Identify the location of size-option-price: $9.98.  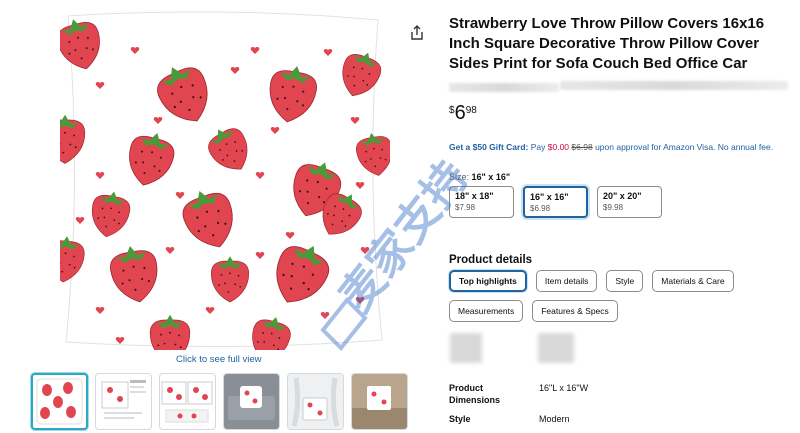
(613, 207).